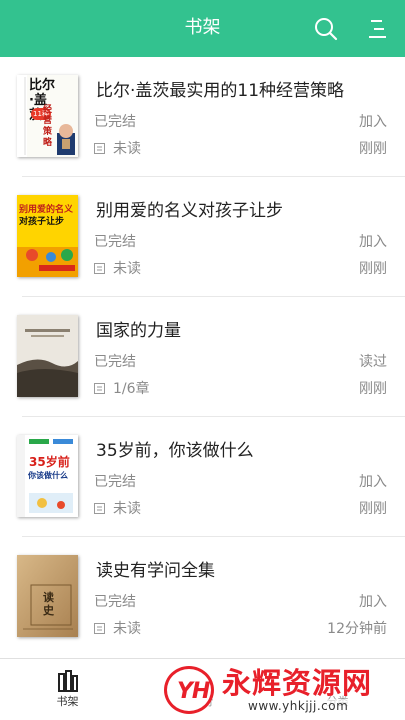 The height and width of the screenshot is (720, 405). What do you see at coordinates (189, 211) in the screenshot?
I see `book-title: 别用爱的名义对孩子让步` at bounding box center [189, 211].